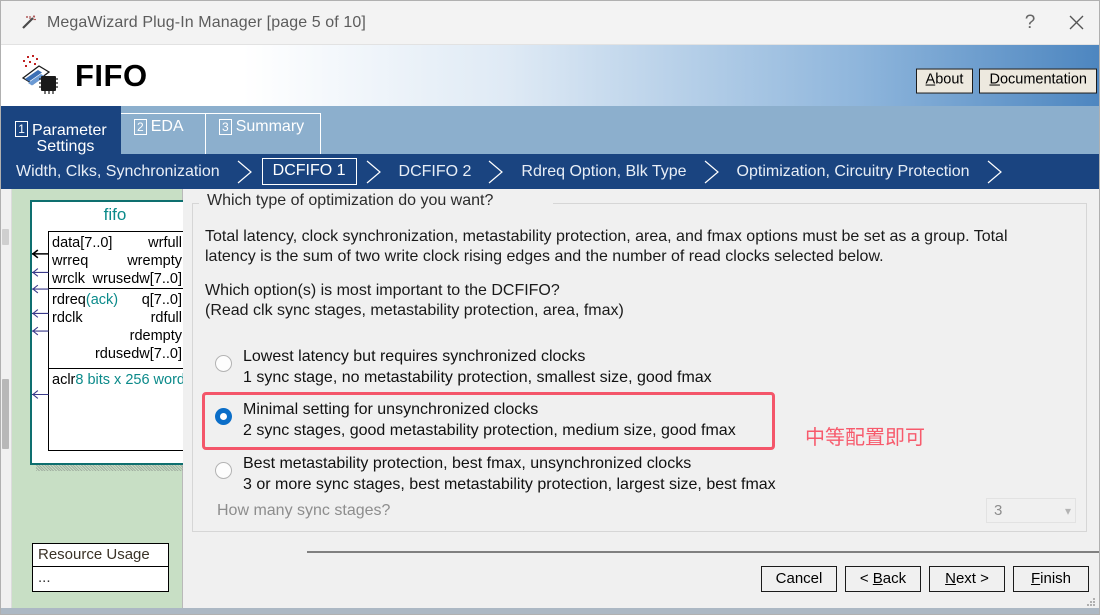  Describe the element at coordinates (223, 470) in the screenshot. I see `radio-best-metastability` at that location.